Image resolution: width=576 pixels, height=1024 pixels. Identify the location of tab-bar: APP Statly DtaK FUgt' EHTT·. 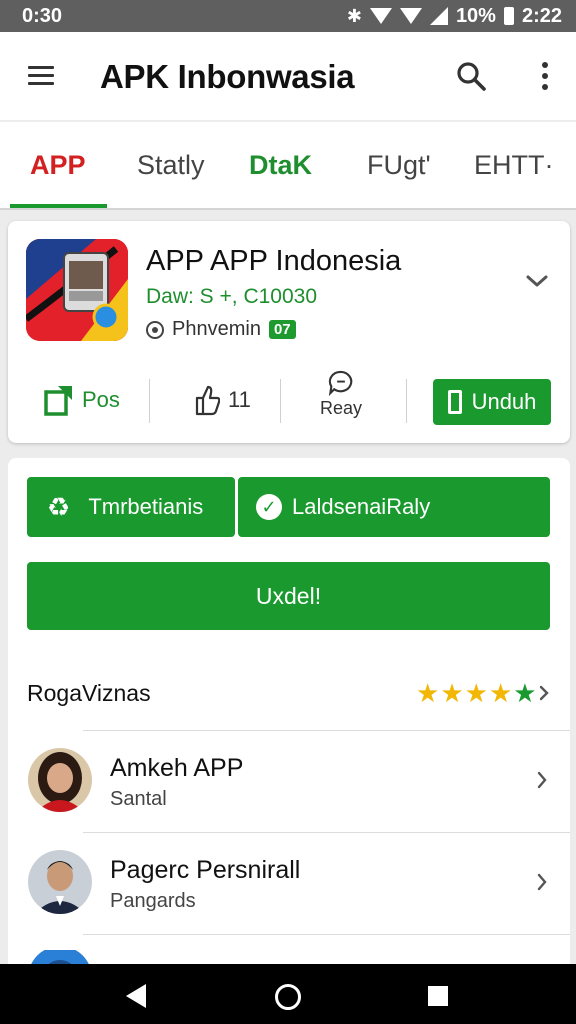
(288, 166).